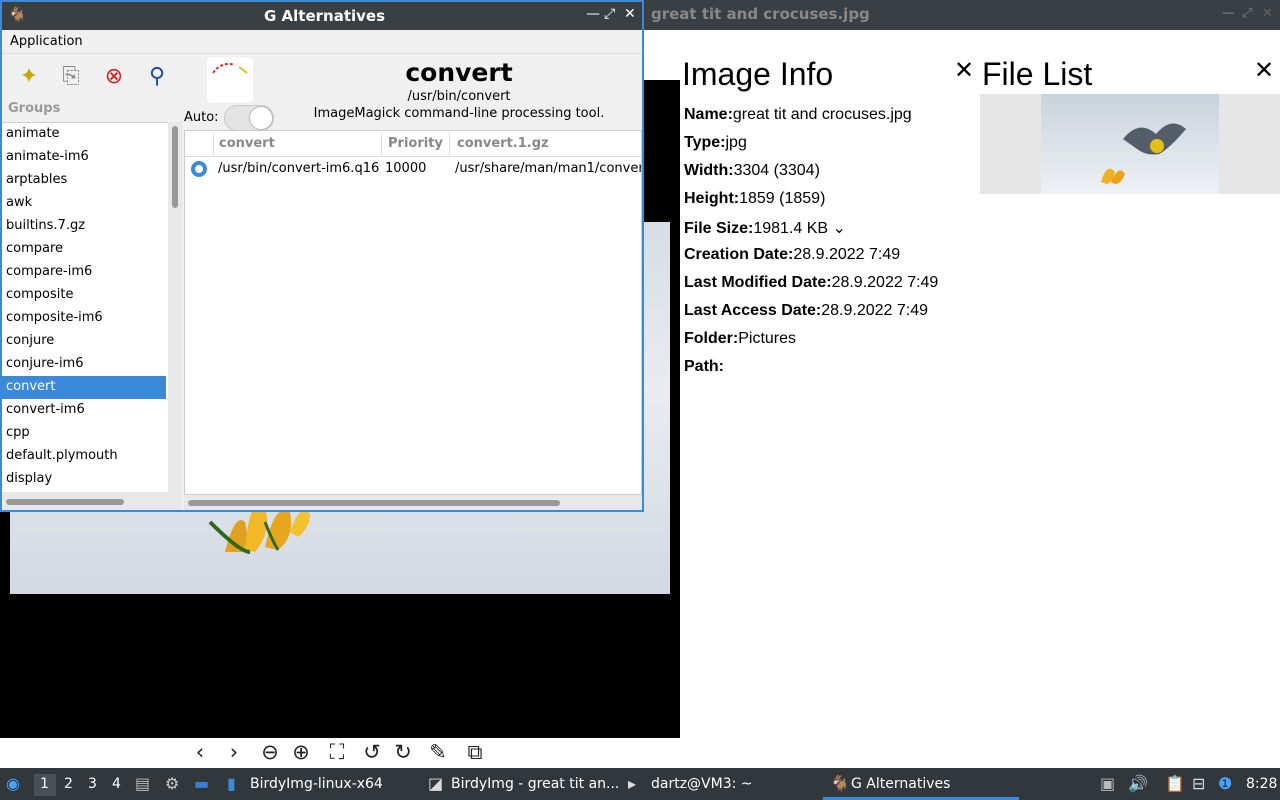 Image resolution: width=1280 pixels, height=800 pixels. Describe the element at coordinates (840, 783) in the screenshot. I see `g-alternatives-task-icon: 🐐` at that location.